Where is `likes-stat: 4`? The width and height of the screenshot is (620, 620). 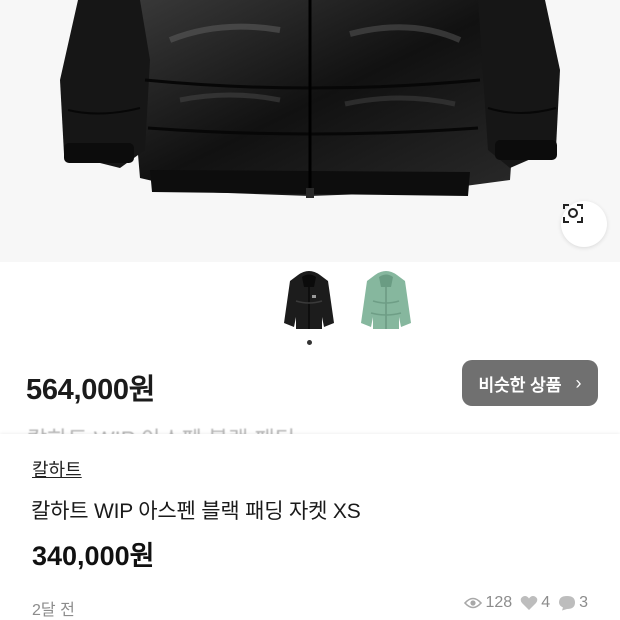 likes-stat: 4 is located at coordinates (535, 603).